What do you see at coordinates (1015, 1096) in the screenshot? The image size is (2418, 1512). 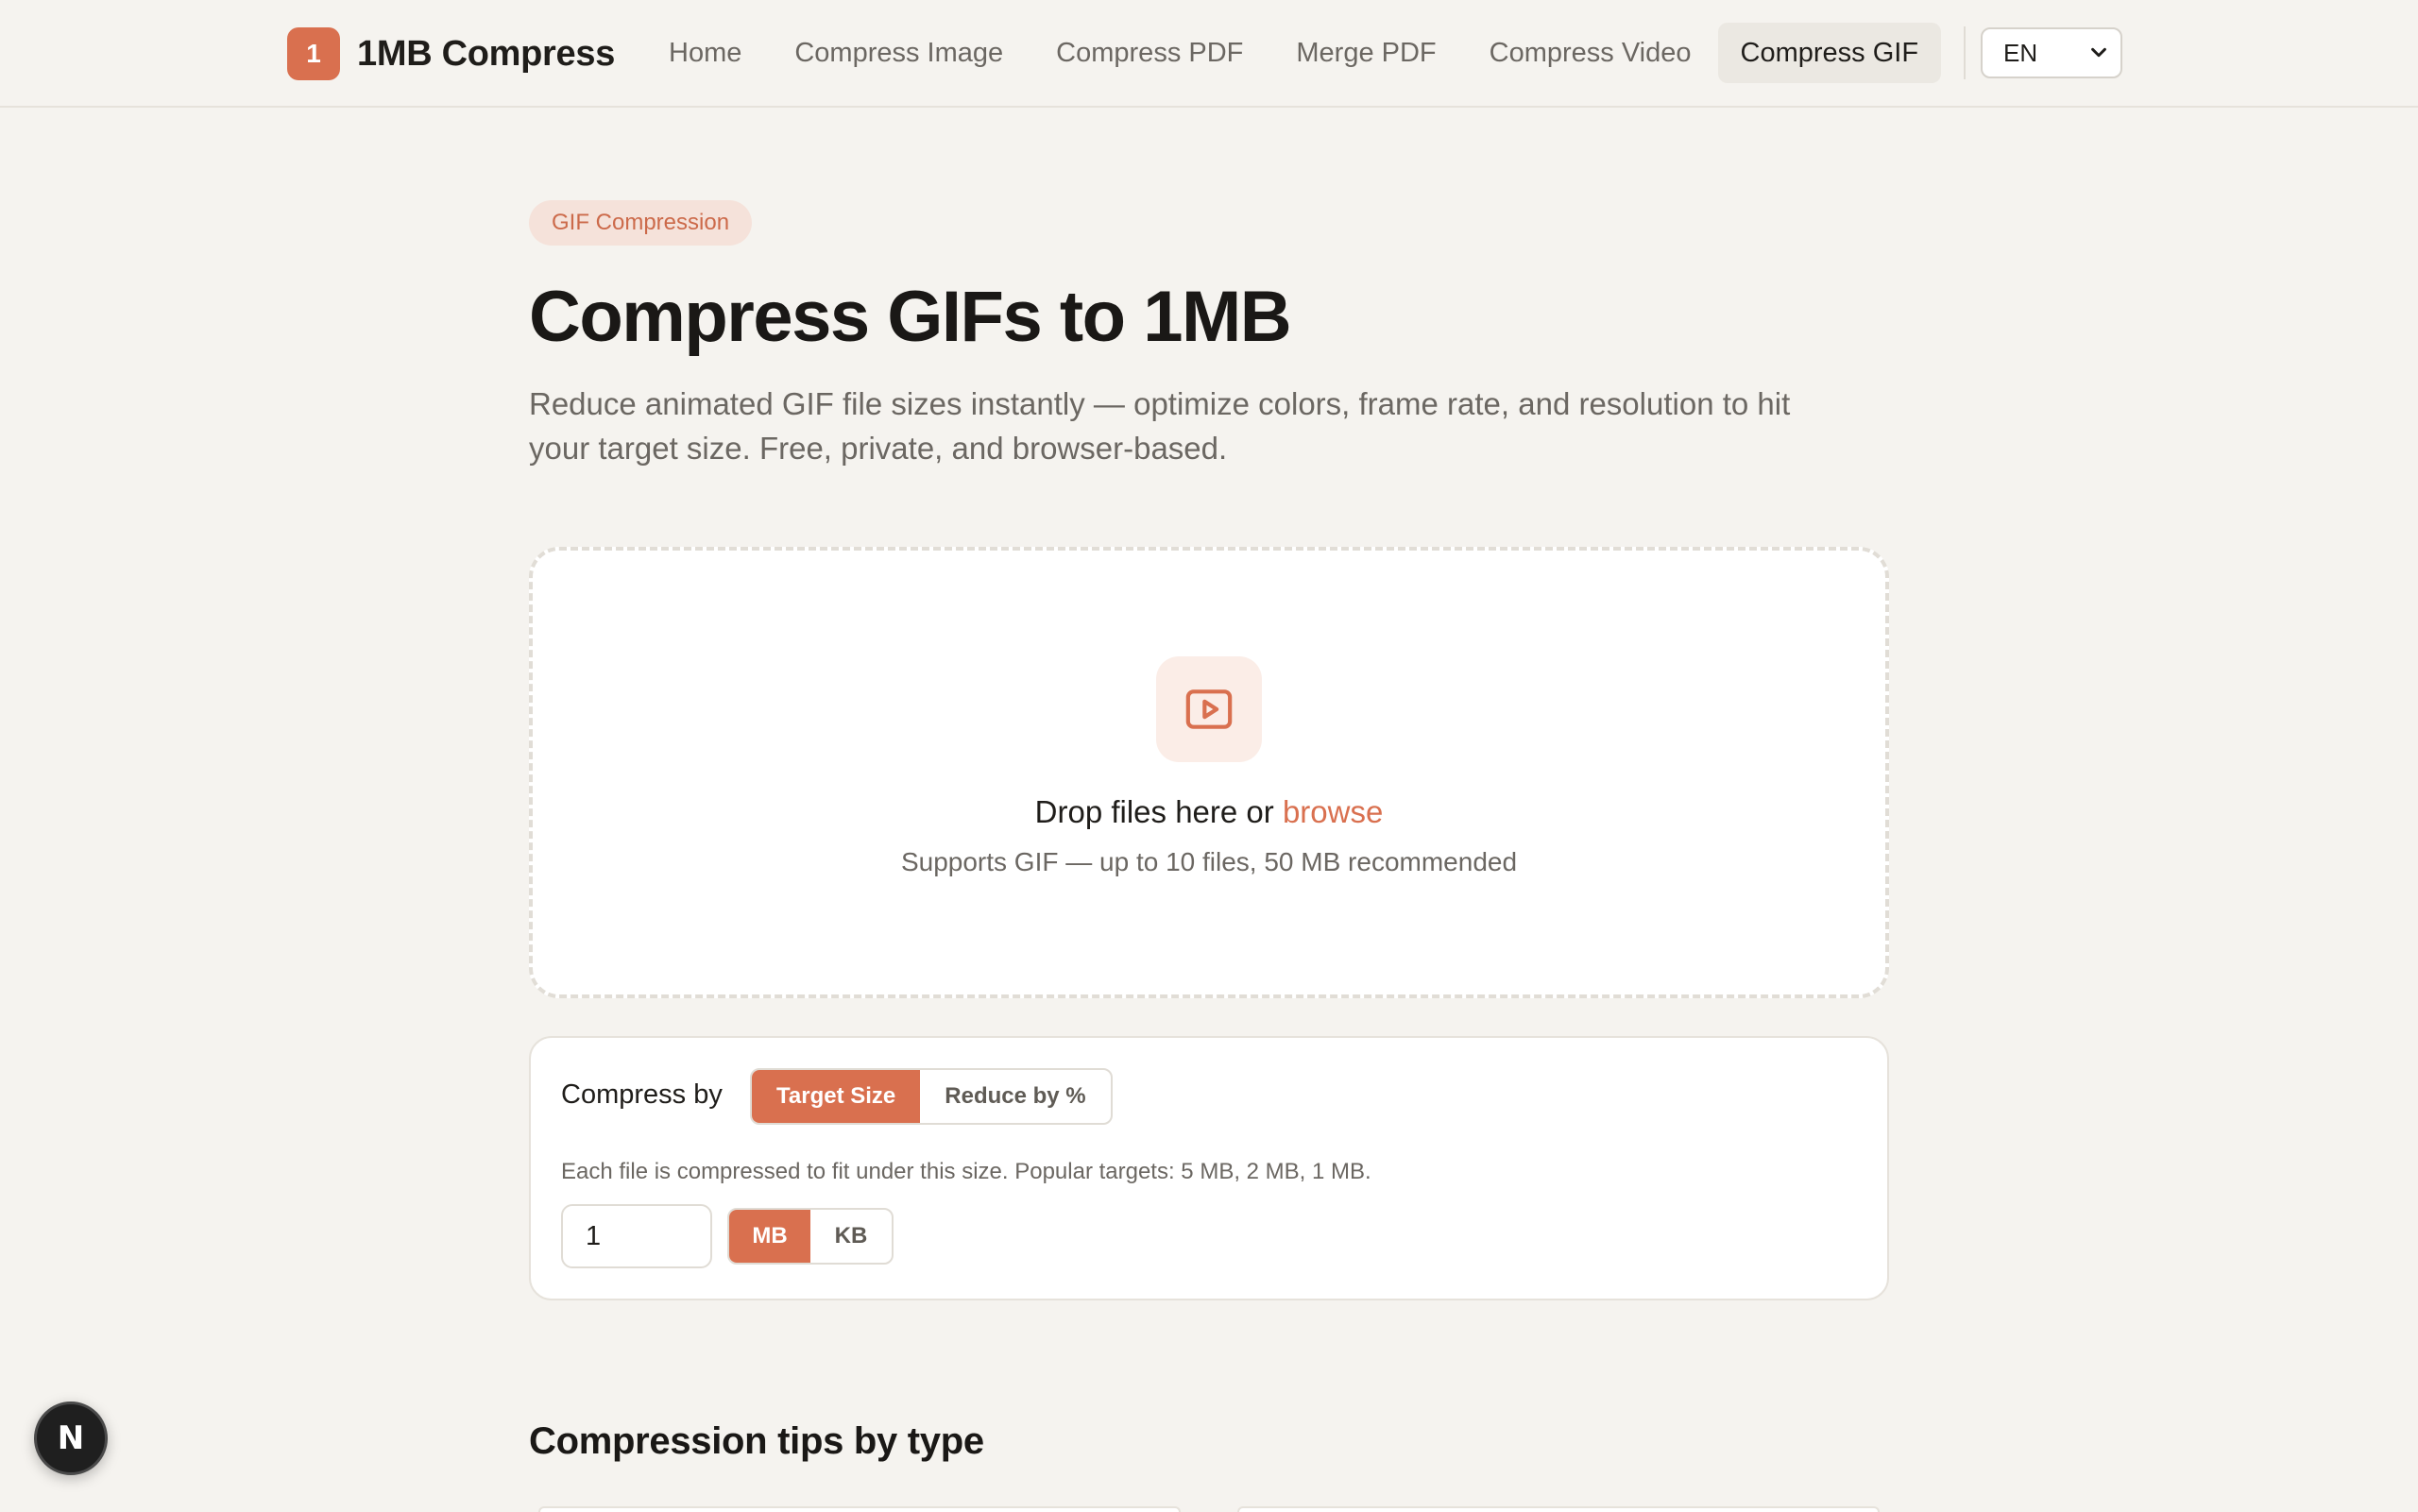 I see `reduce-by-percent-option: Reduce by %` at bounding box center [1015, 1096].